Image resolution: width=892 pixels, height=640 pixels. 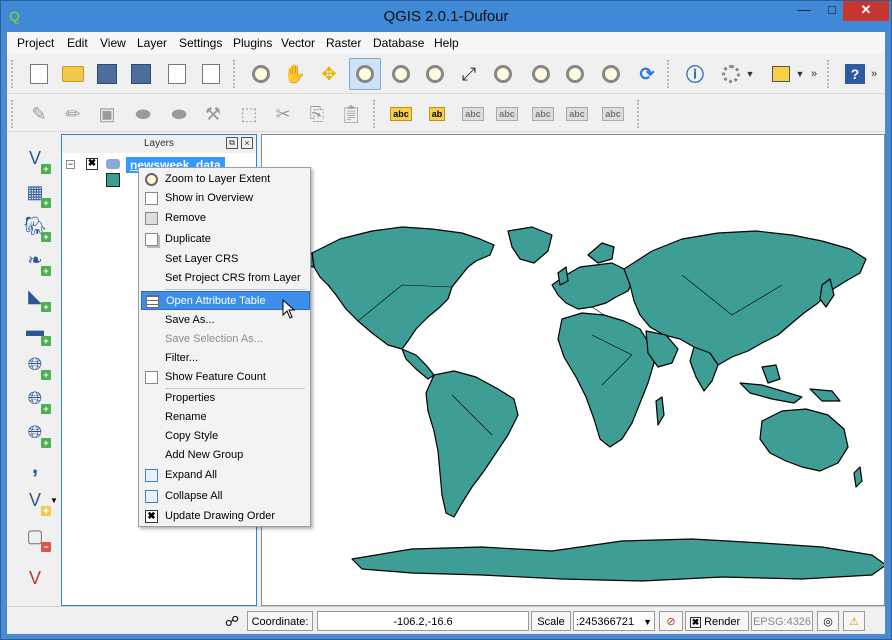 What do you see at coordinates (35, 578) in the screenshot?
I see `gps-tools-button: V` at bounding box center [35, 578].